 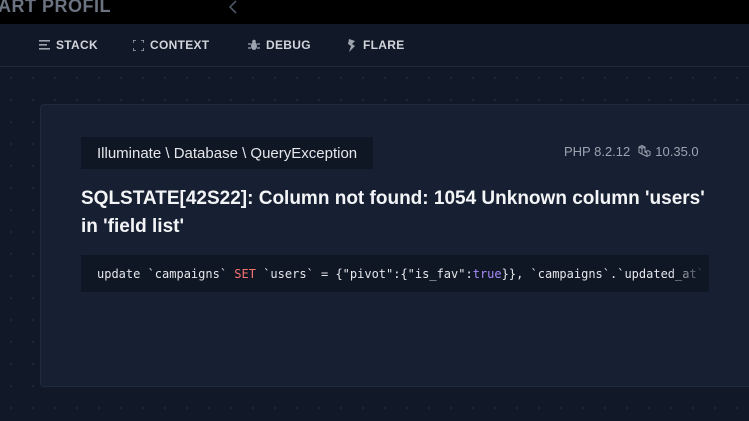 I want to click on context-icon, so click(x=138, y=45).